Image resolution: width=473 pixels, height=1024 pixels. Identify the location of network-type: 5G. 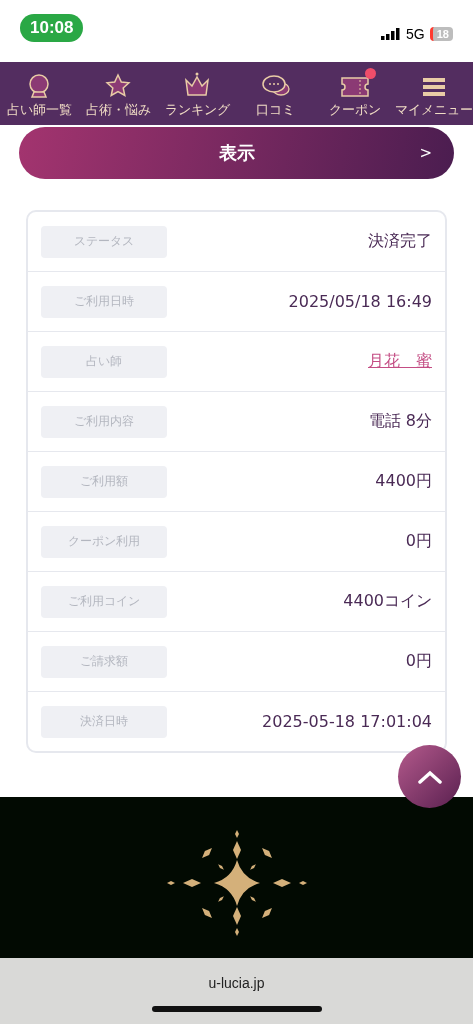
(415, 34).